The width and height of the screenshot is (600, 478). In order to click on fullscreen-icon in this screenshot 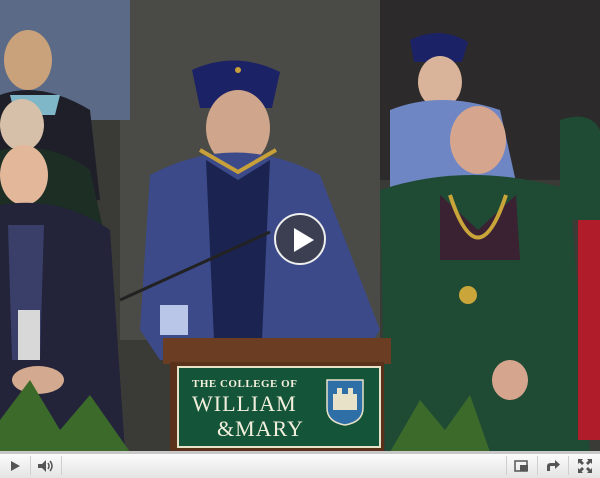, I will do `click(584, 465)`.